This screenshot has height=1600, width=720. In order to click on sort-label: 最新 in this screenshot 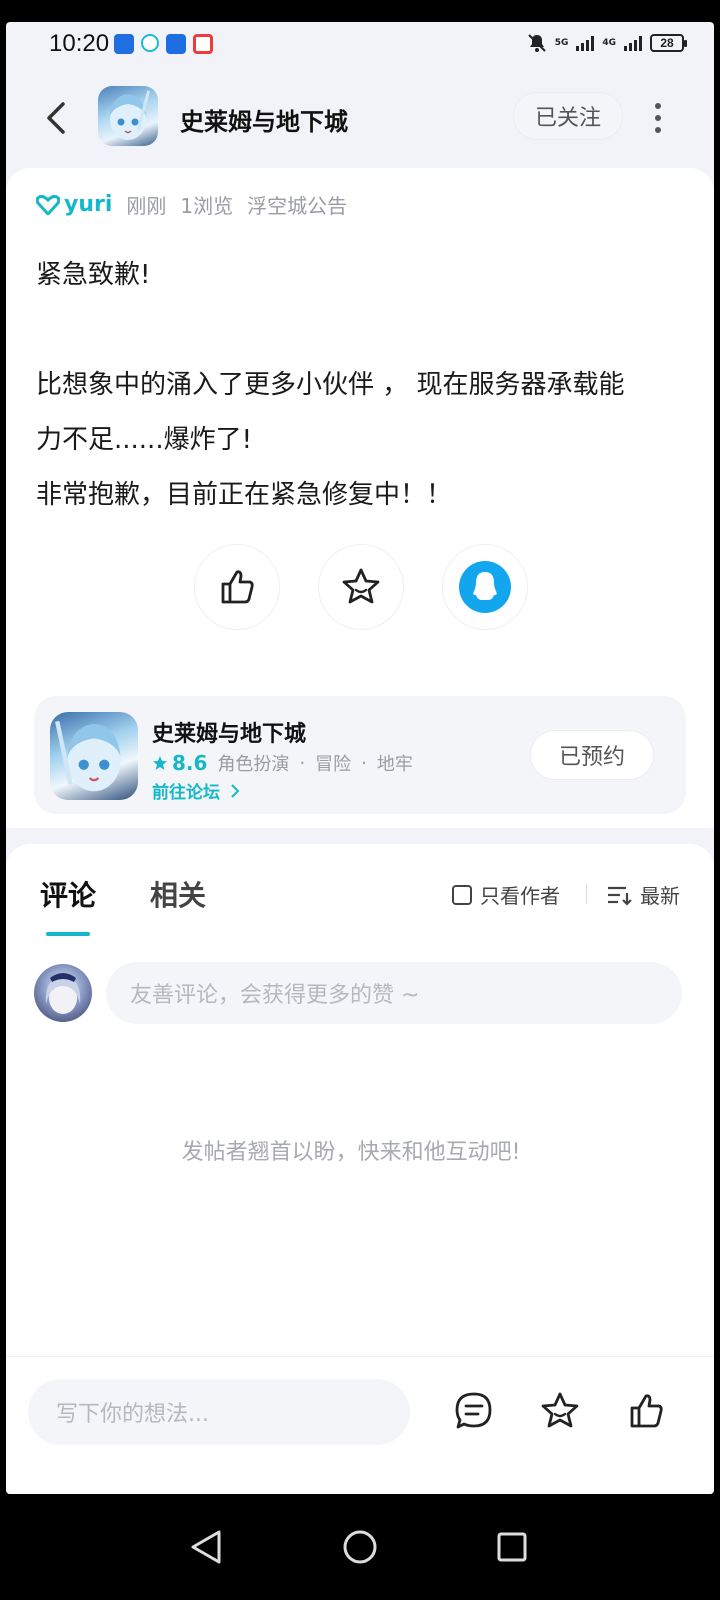, I will do `click(660, 896)`.